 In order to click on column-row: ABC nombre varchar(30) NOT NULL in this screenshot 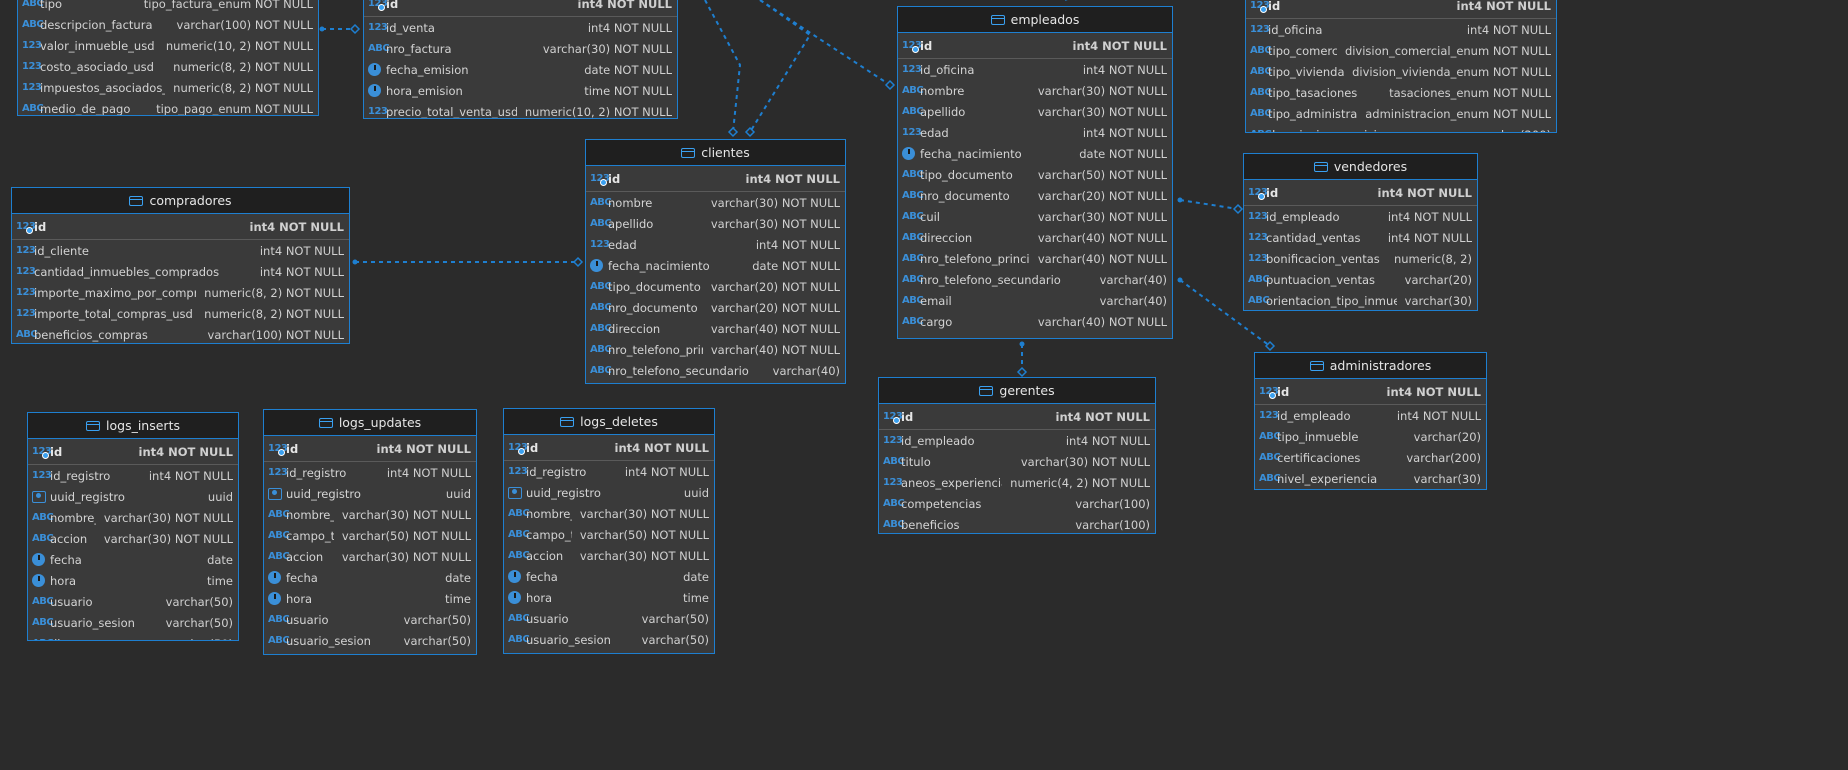, I will do `click(715, 202)`.